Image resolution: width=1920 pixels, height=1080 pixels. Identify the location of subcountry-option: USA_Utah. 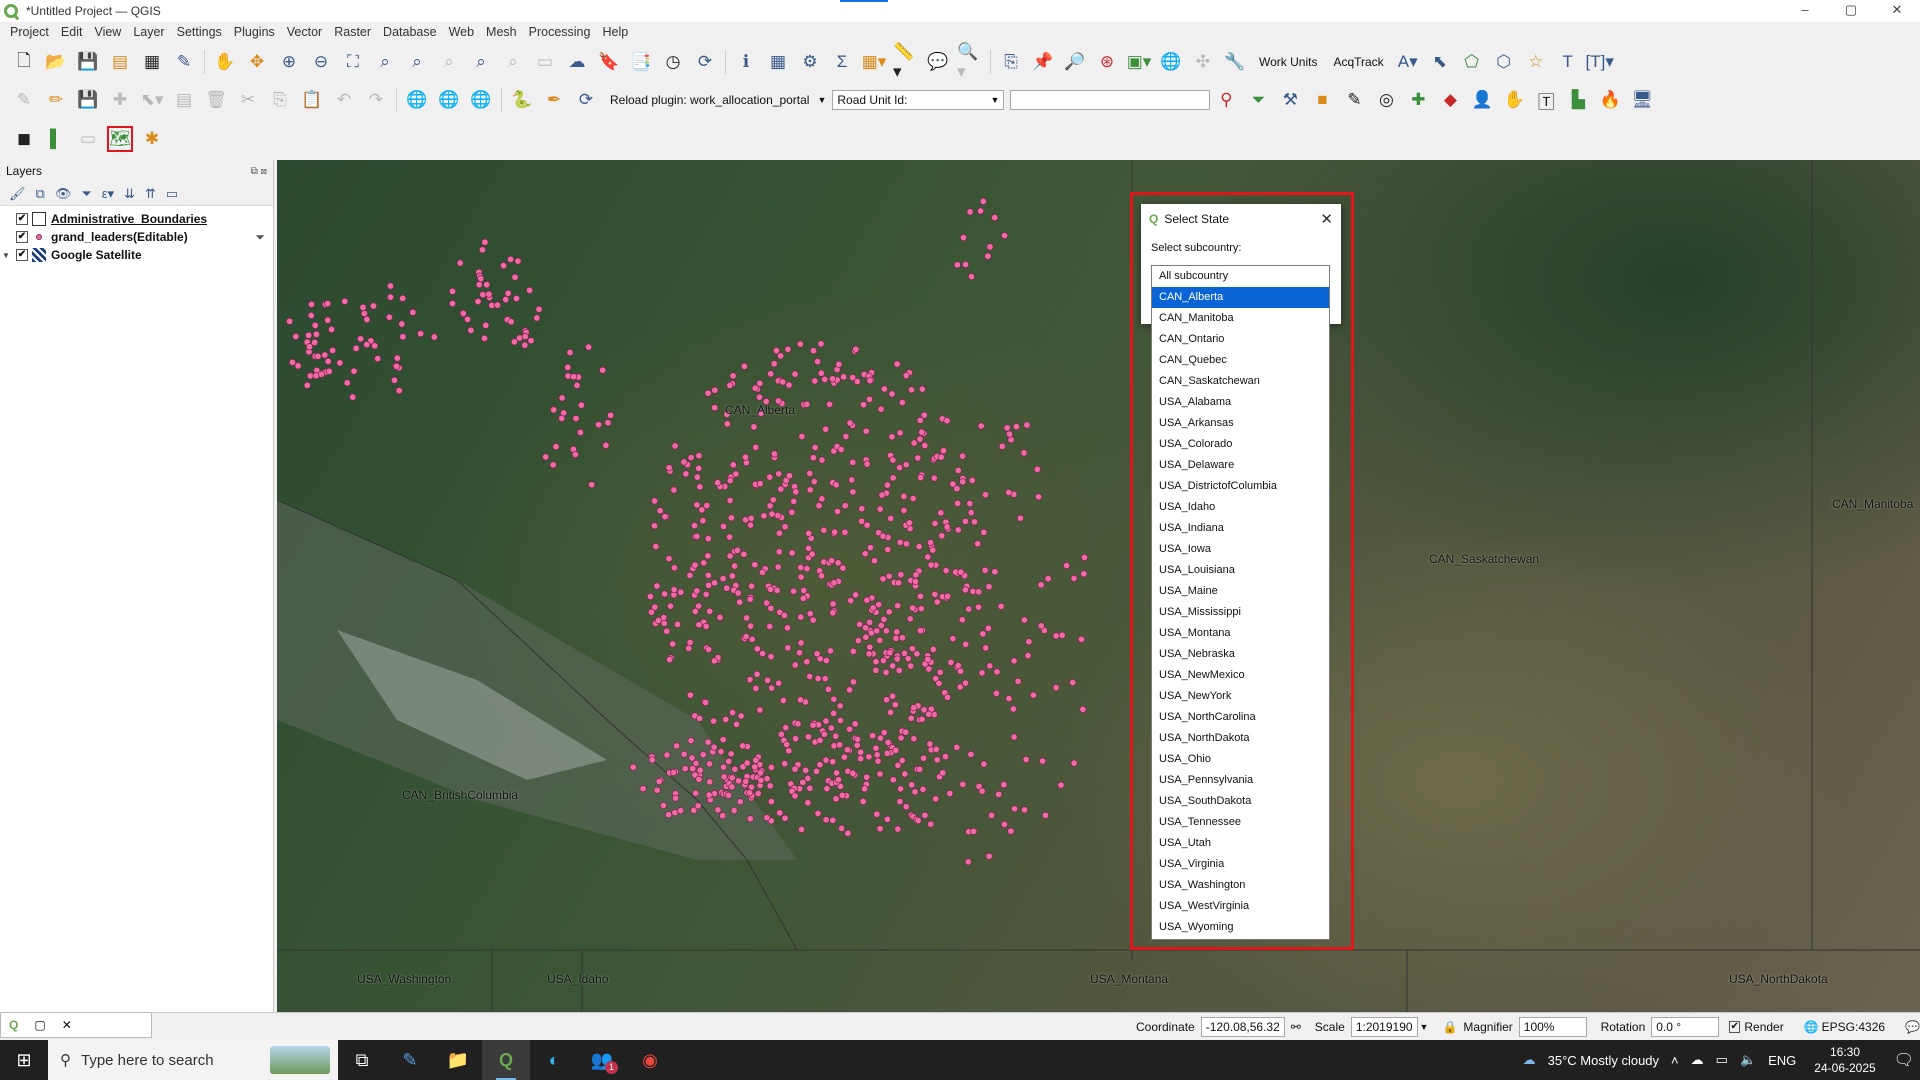
(1240, 843).